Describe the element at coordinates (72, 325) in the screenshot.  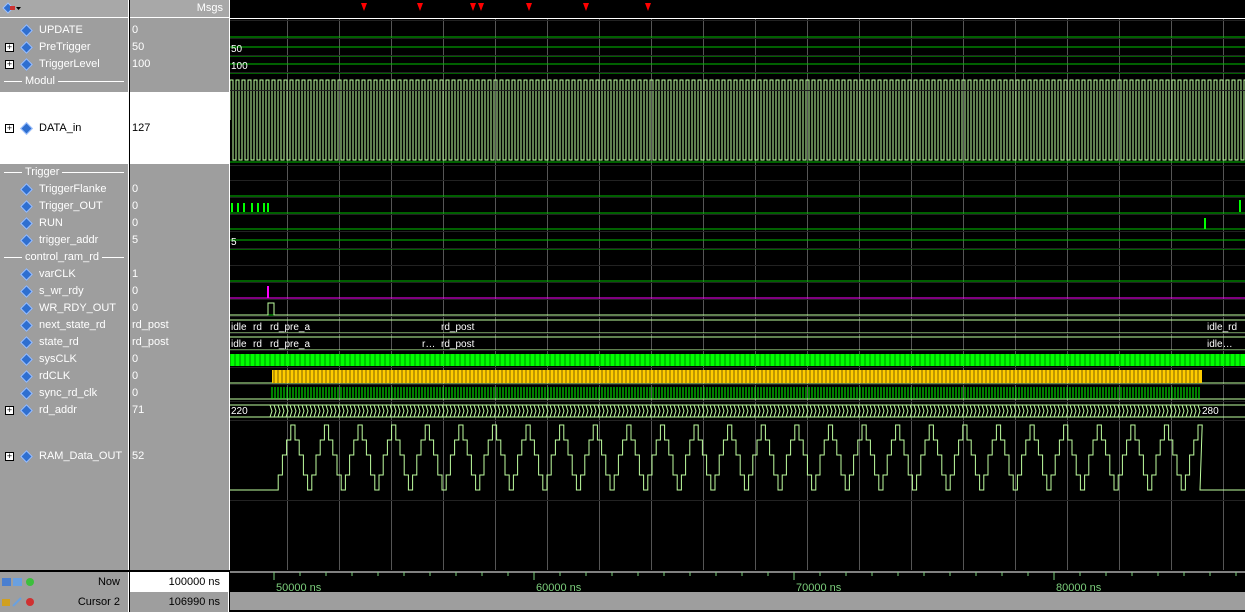
I see `signal-name: next_state_rd` at that location.